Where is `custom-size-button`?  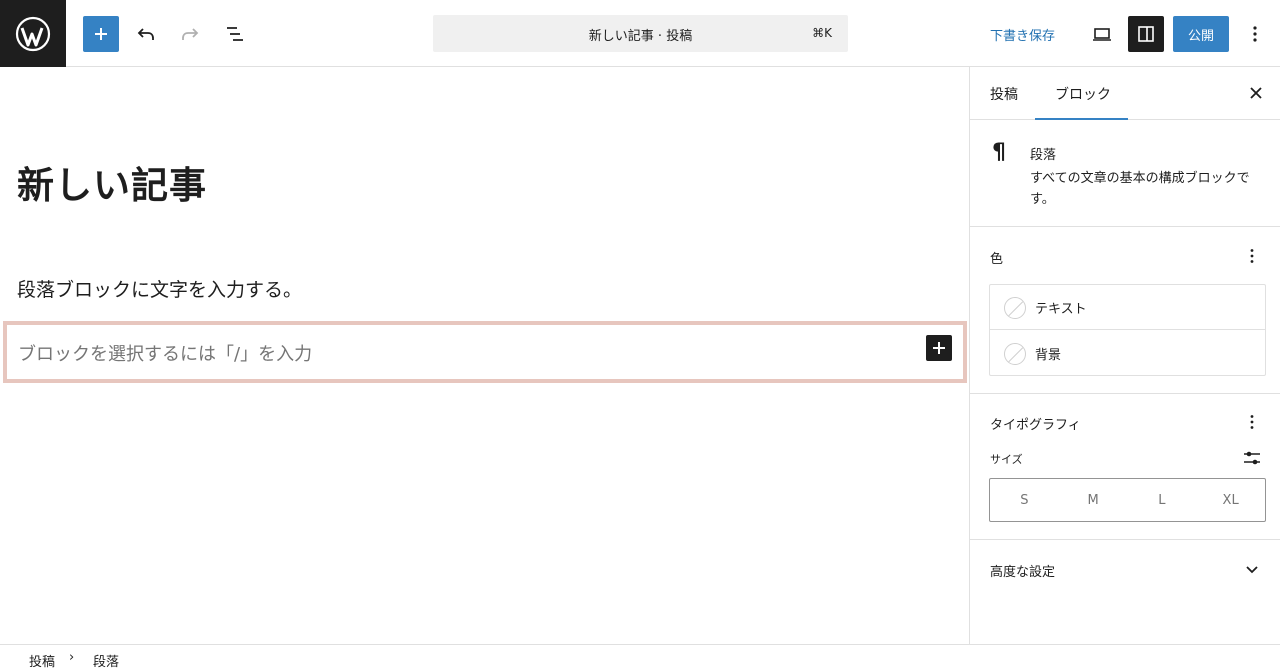 custom-size-button is located at coordinates (1252, 458).